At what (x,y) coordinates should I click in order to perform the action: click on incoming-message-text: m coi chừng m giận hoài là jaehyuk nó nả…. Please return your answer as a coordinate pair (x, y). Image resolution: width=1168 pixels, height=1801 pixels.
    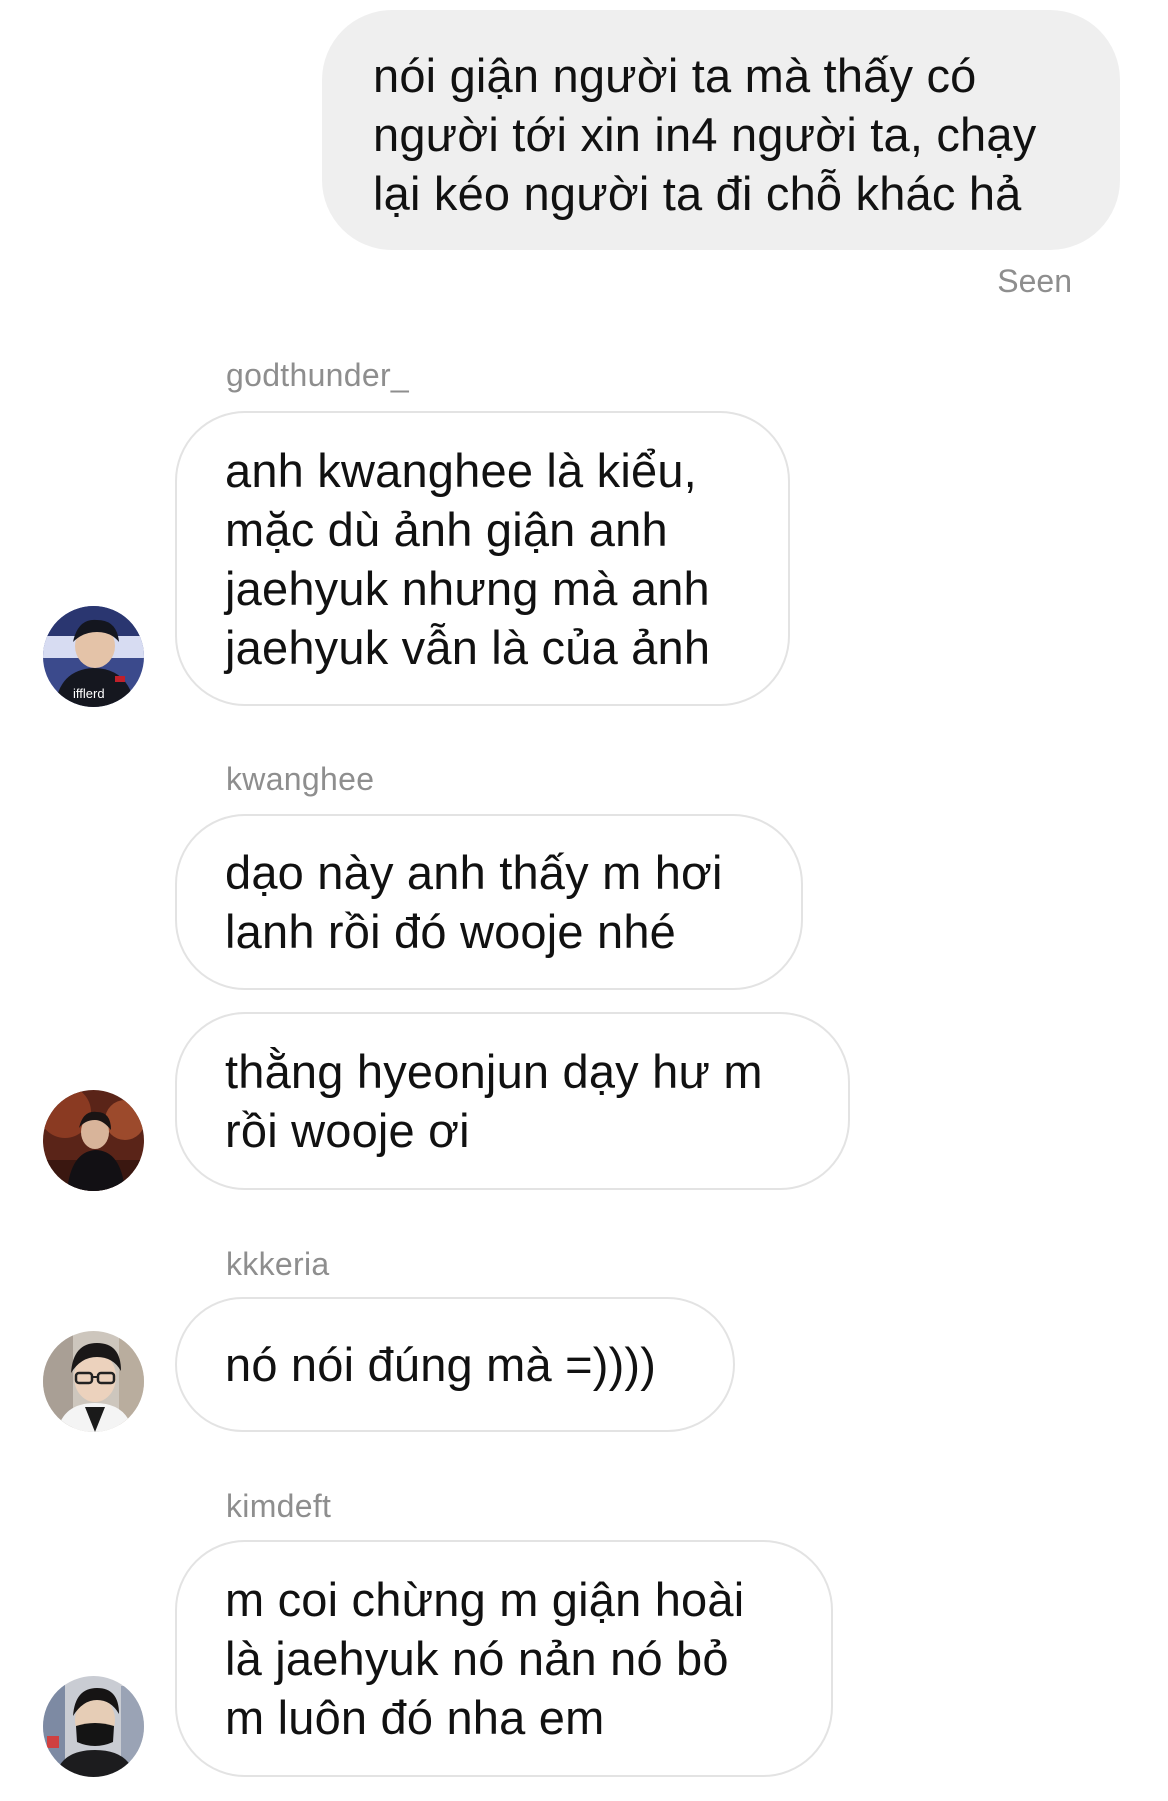
    Looking at the image, I should click on (485, 1658).